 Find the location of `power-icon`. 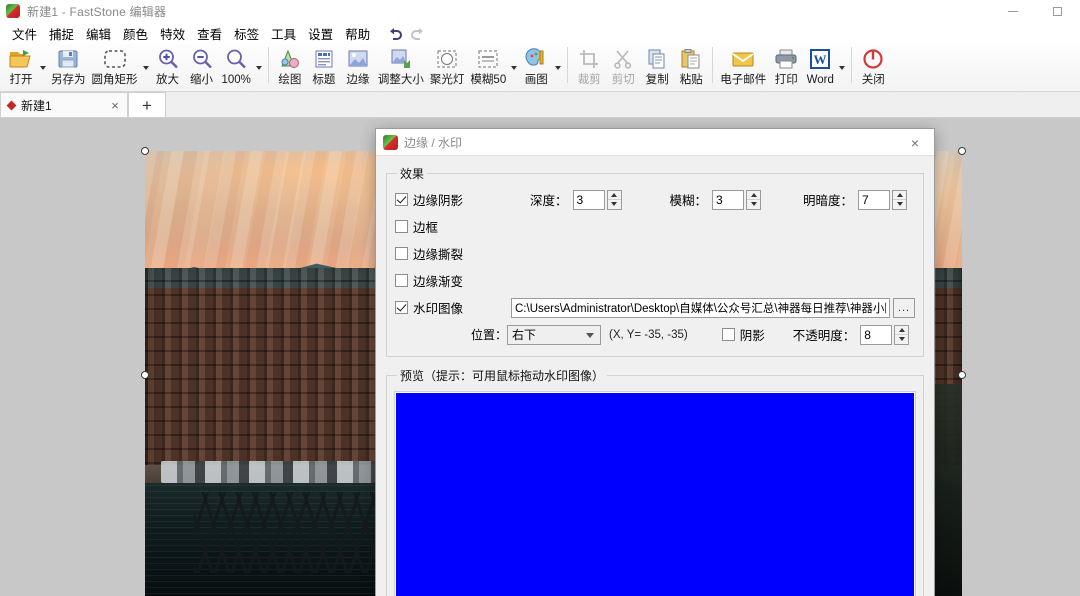

power-icon is located at coordinates (873, 59).